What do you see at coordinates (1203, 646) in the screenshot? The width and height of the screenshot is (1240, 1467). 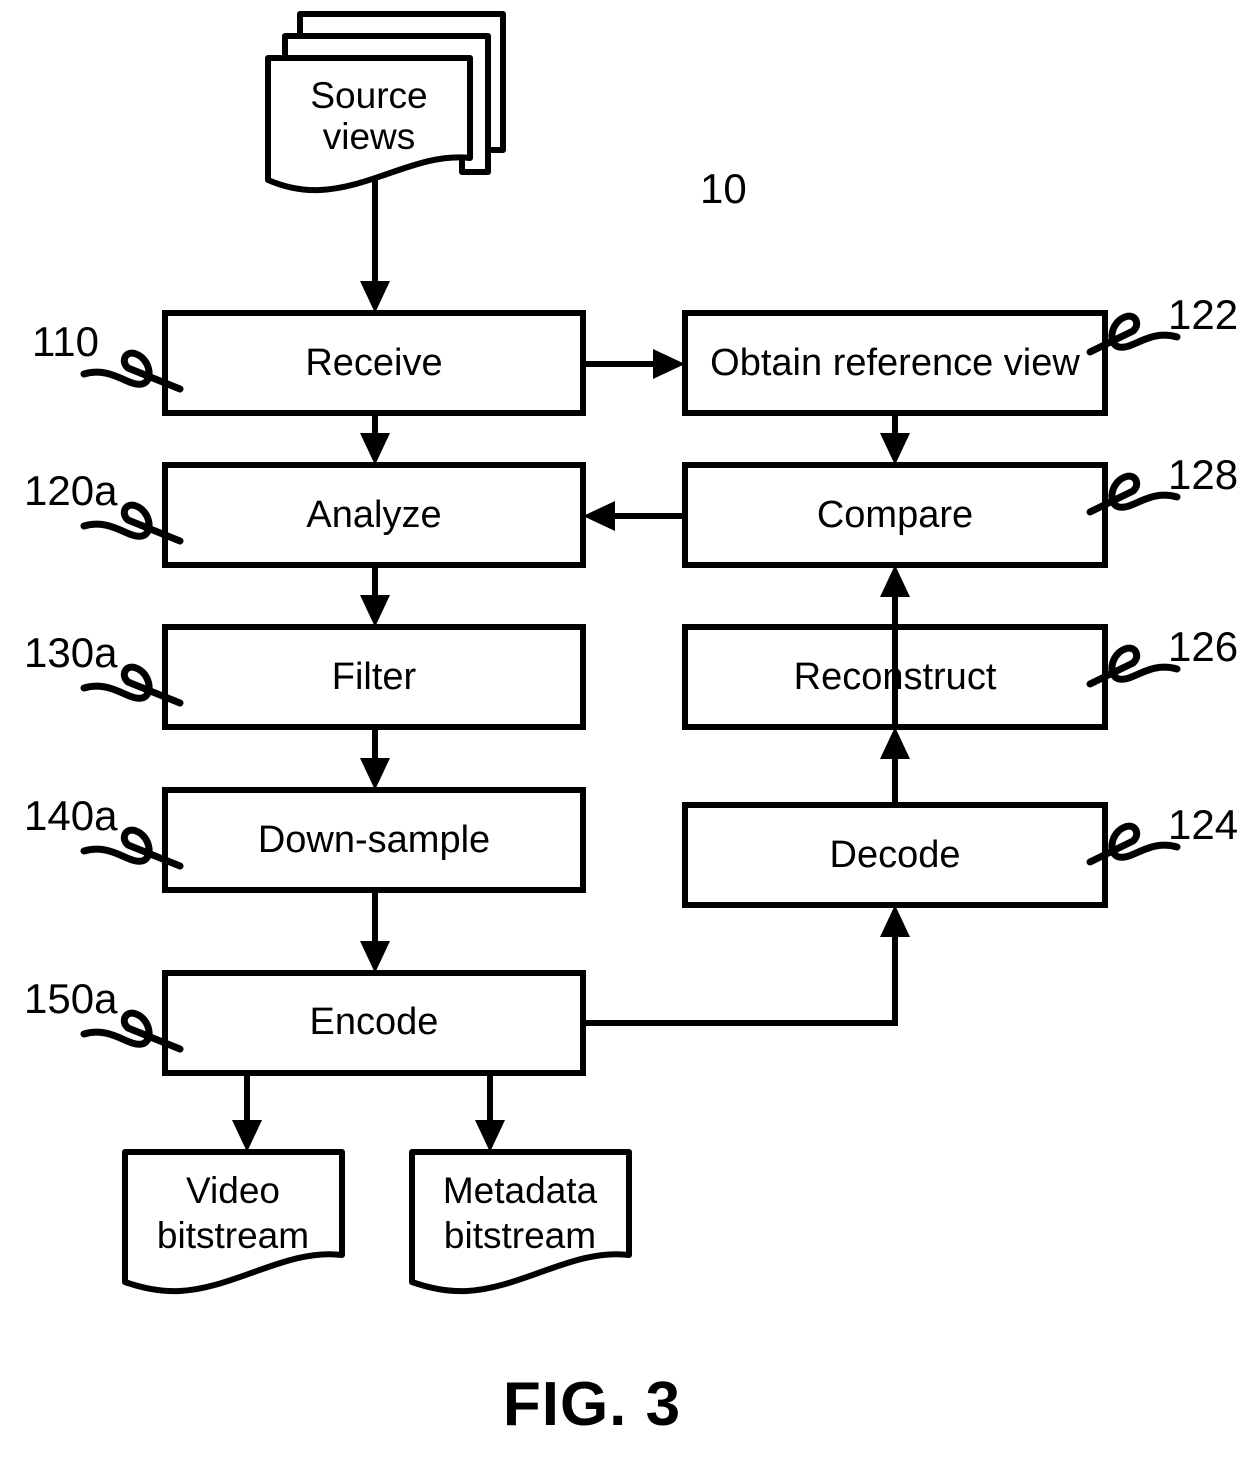 I see `reference-number-126: 126` at bounding box center [1203, 646].